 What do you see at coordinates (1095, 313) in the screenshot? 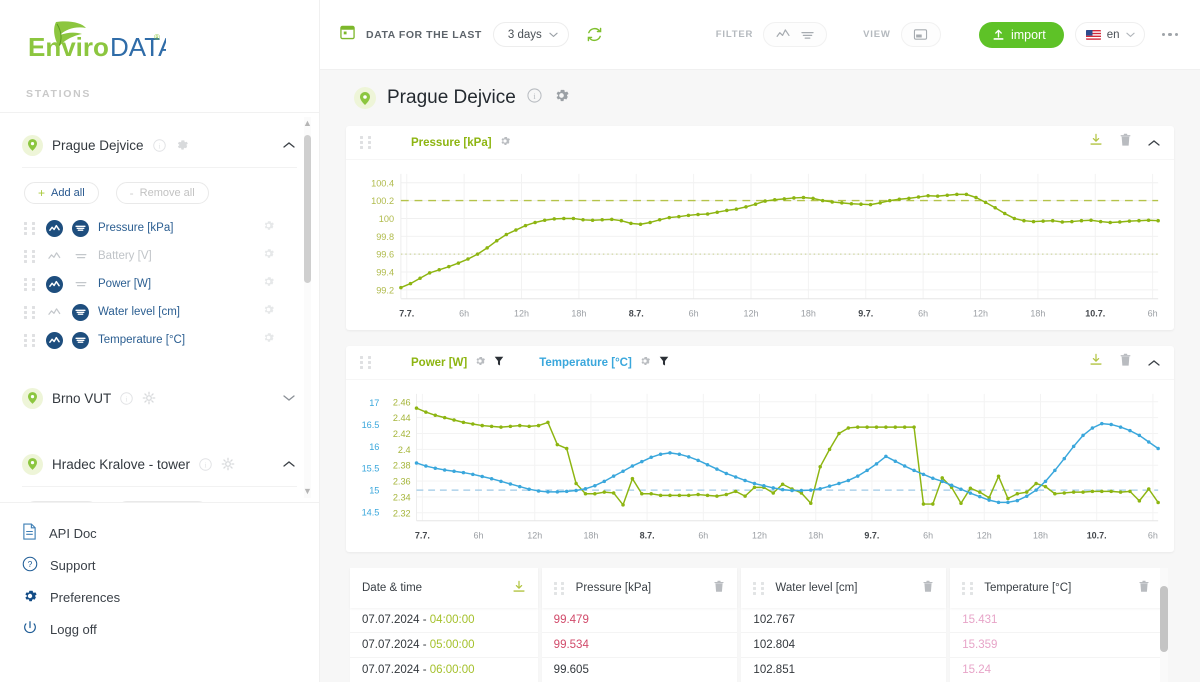
I see `svg-text: 10.7.` at bounding box center [1095, 313].